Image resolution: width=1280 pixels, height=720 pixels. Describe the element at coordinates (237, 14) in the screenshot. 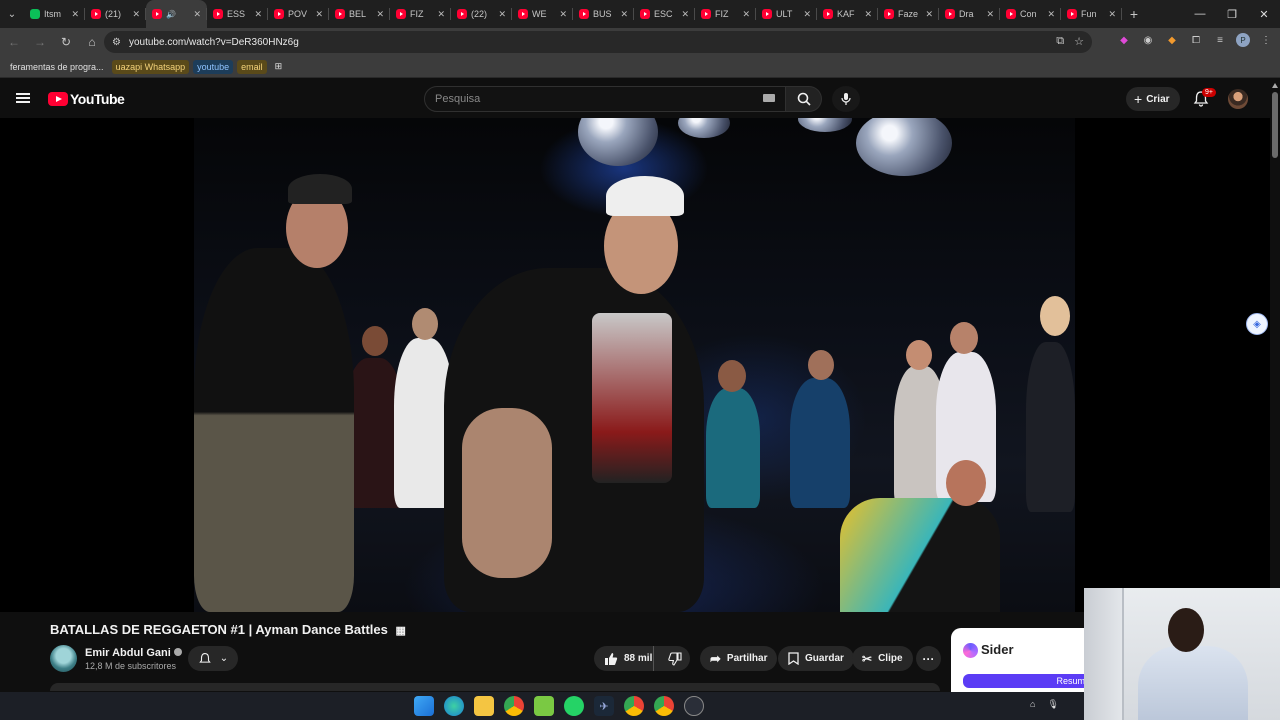

I see `browser-tab: ESS ✕` at that location.